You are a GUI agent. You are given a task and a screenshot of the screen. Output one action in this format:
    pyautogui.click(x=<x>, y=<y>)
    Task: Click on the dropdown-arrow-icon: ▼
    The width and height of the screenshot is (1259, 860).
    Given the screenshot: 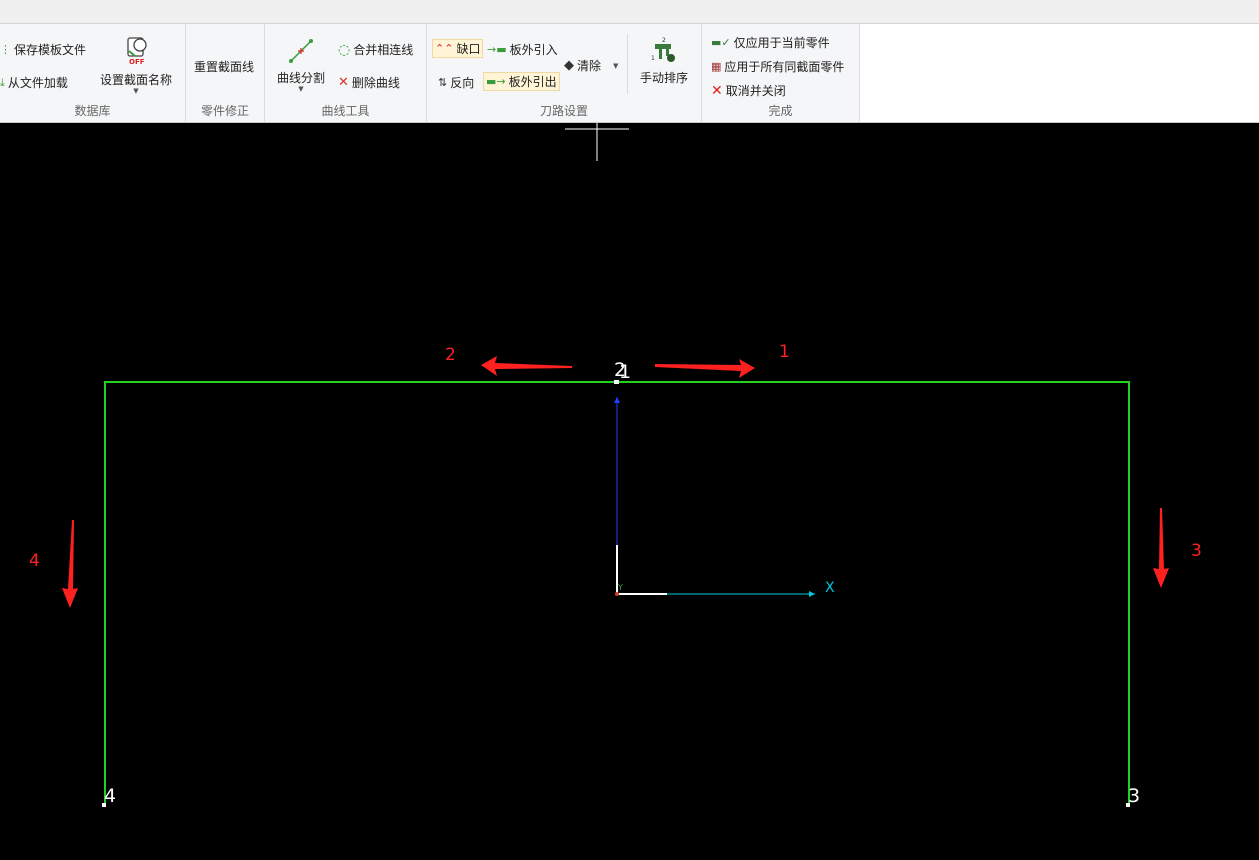 What is the action you would take?
    pyautogui.click(x=136, y=91)
    